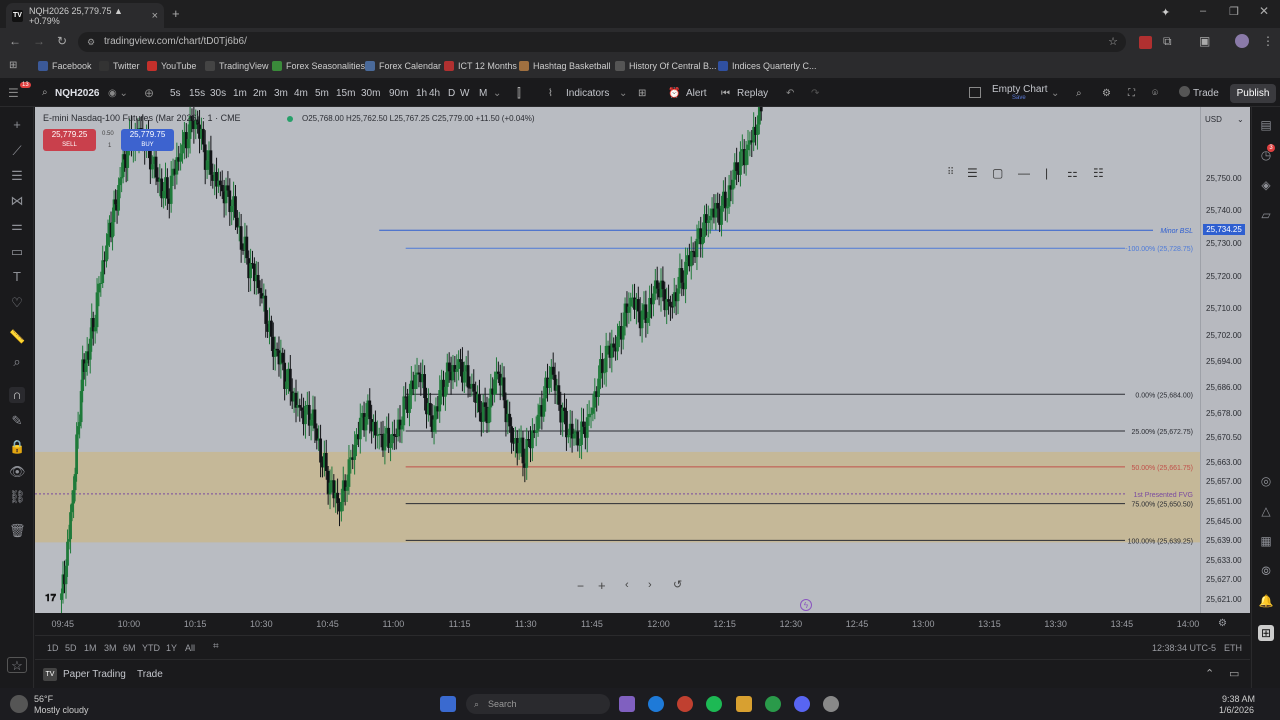 Image resolution: width=1280 pixels, height=720 pixels. What do you see at coordinates (1079, 93) in the screenshot?
I see `quick-search-icon: ⌕` at bounding box center [1079, 93].